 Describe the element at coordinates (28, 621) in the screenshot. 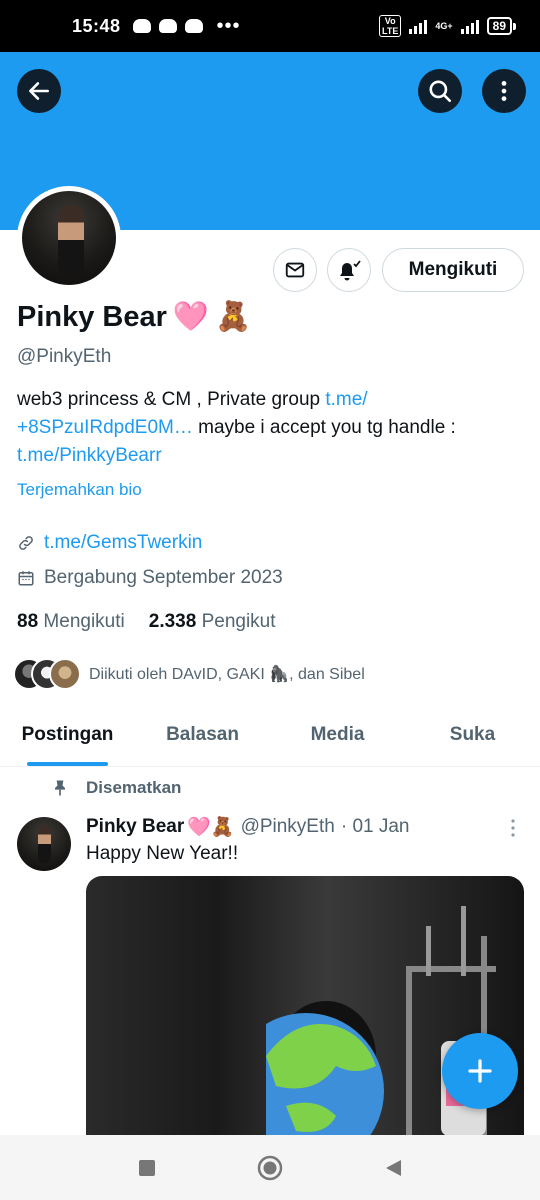

I see `following-count: 88` at that location.